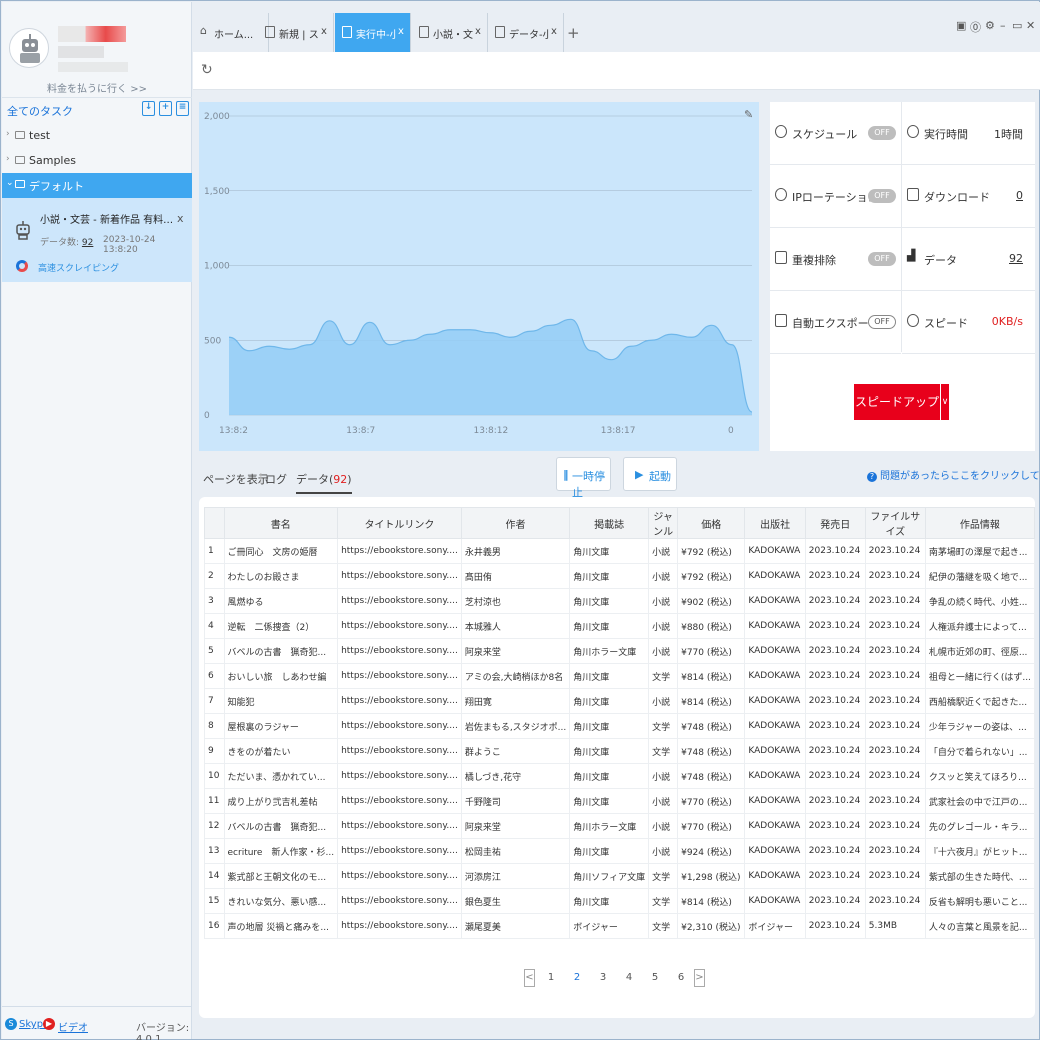  Describe the element at coordinates (148, 108) in the screenshot. I see `import-icon: ↓` at that location.